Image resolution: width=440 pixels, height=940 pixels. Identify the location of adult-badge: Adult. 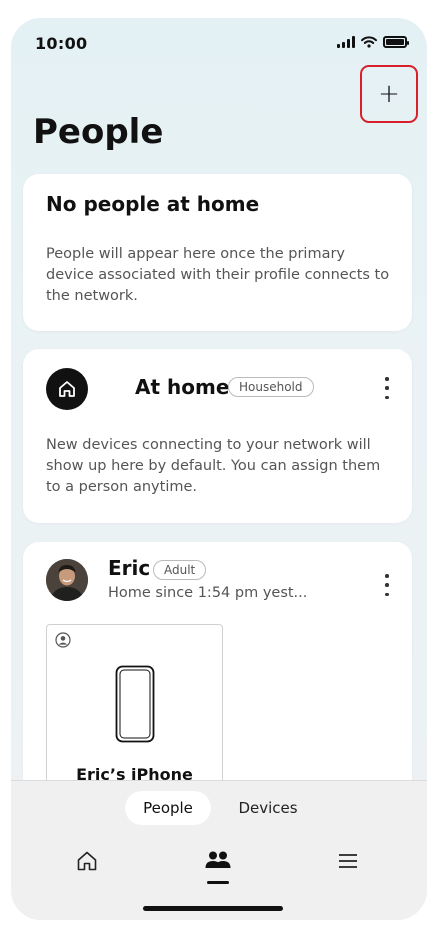
(180, 570).